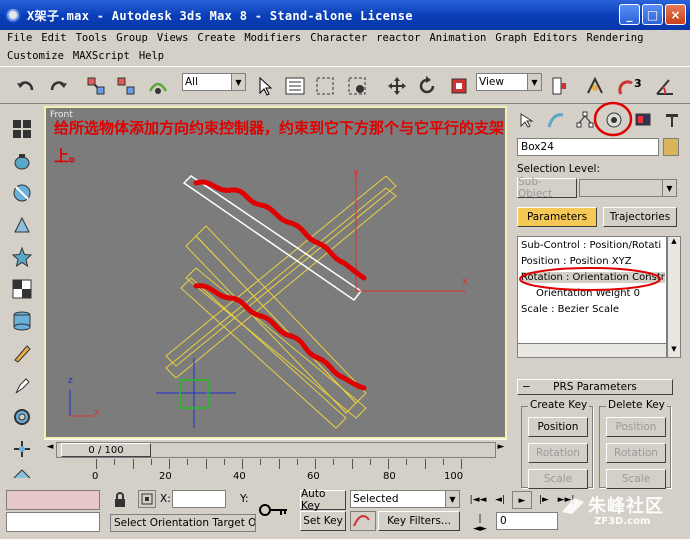 The image size is (690, 539). What do you see at coordinates (544, 500) in the screenshot?
I see `next-frame-icon: |►` at bounding box center [544, 500].